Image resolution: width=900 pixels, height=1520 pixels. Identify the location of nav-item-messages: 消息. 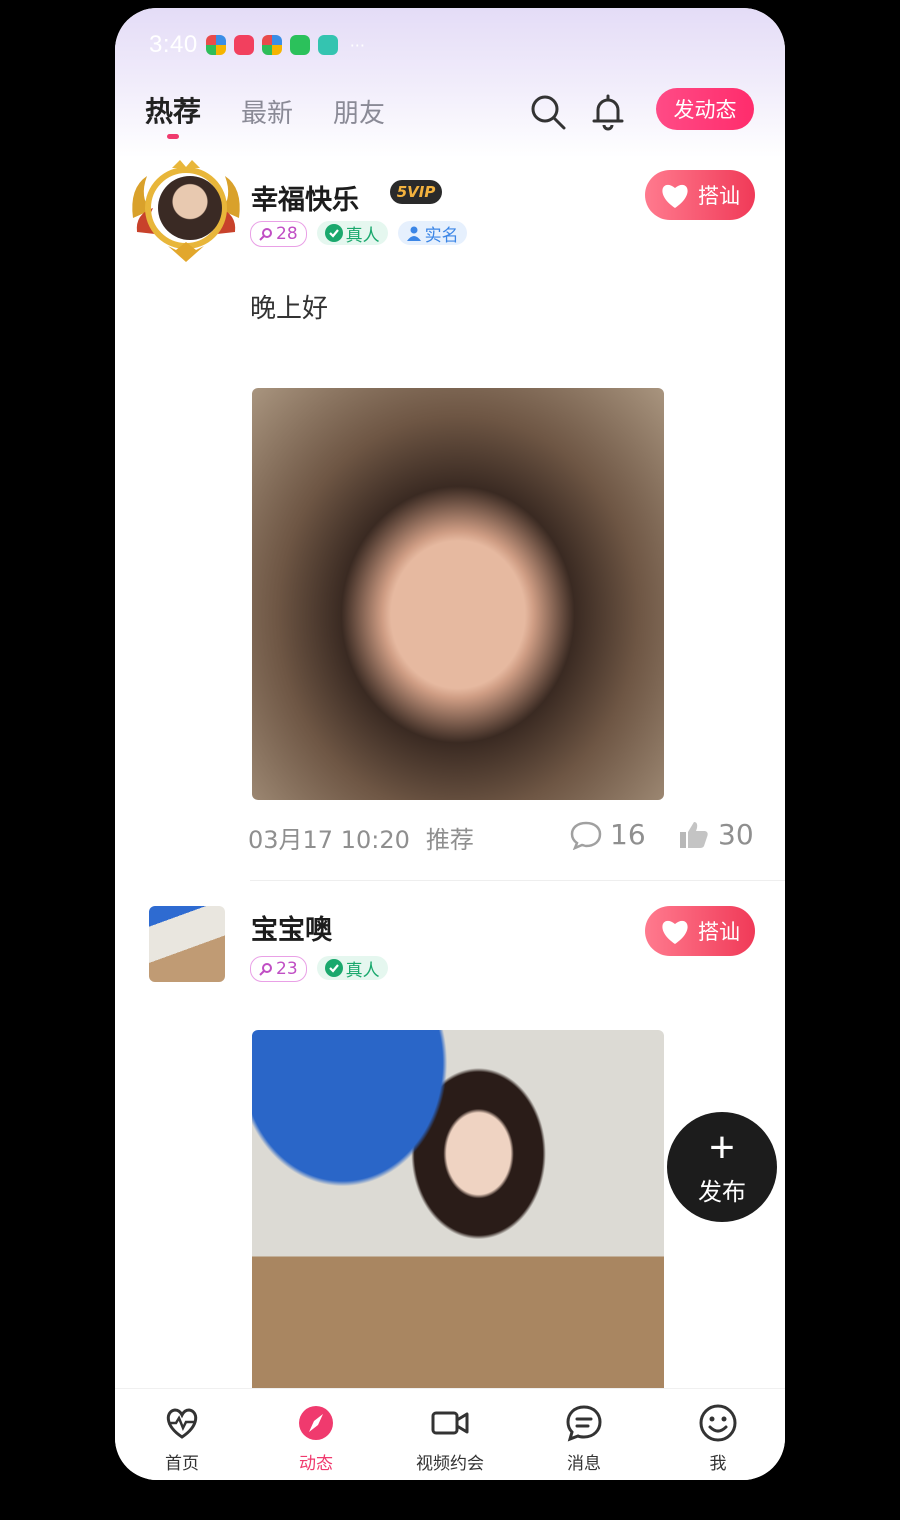
(584, 1434).